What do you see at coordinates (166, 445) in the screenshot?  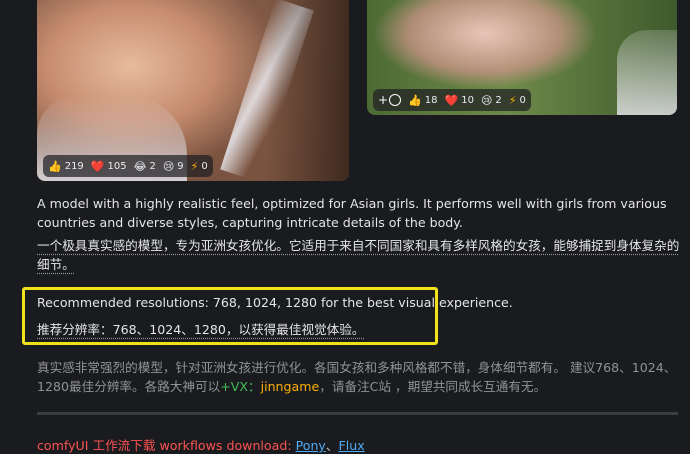 I see `workflows-label: comfyUI 工作流下载 workflows download:` at bounding box center [166, 445].